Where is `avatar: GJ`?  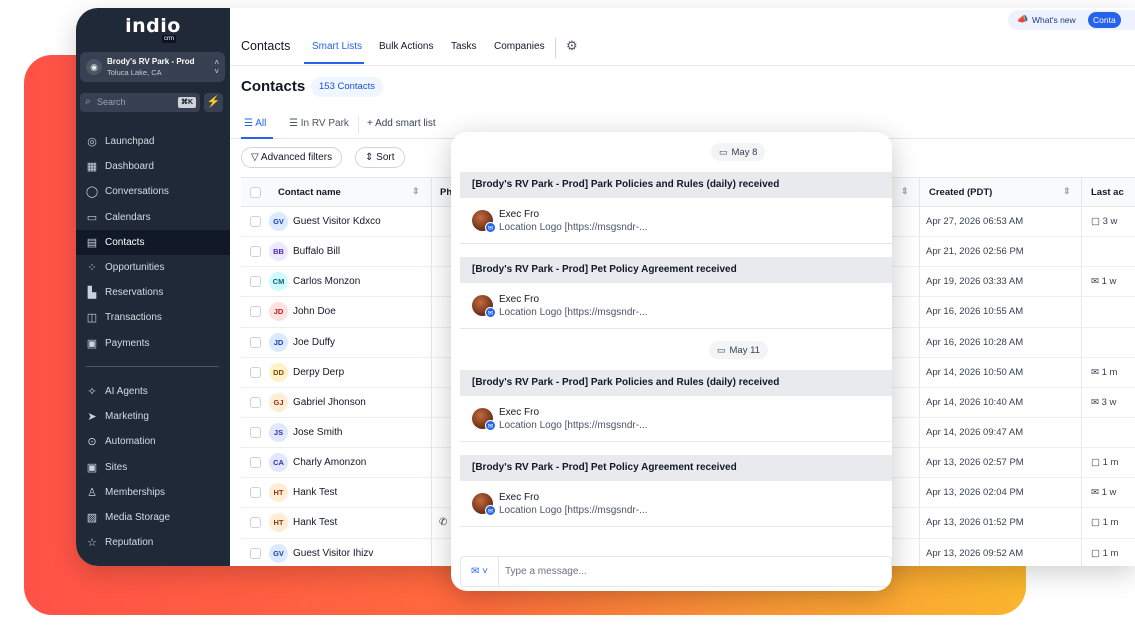 avatar: GJ is located at coordinates (278, 402).